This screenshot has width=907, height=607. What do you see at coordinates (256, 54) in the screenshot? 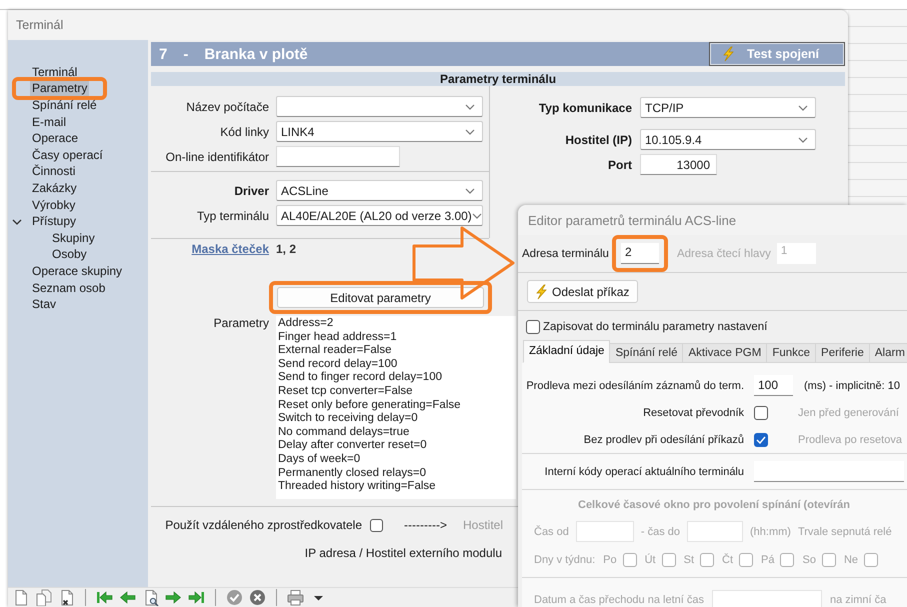
I see `record-title: Branka v plotě` at bounding box center [256, 54].